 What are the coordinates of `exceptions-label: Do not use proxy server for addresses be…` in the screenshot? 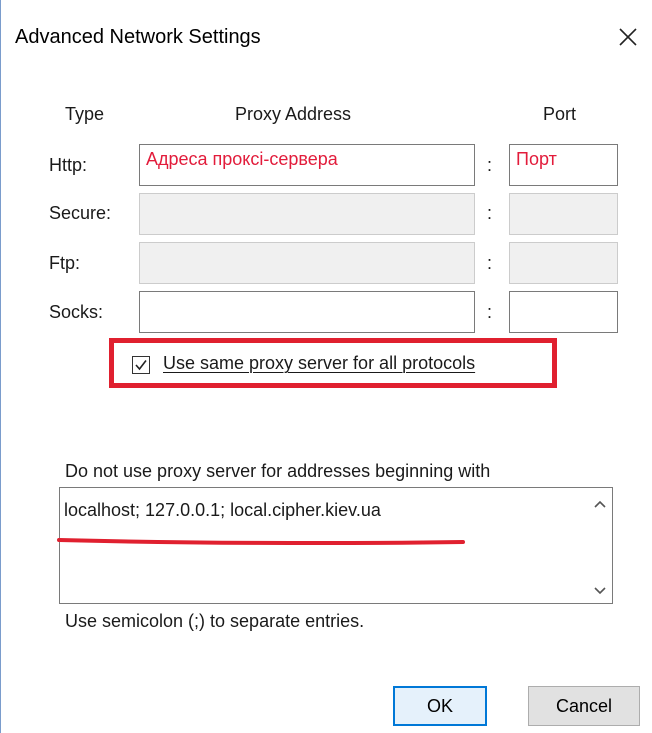 It's located at (278, 471).